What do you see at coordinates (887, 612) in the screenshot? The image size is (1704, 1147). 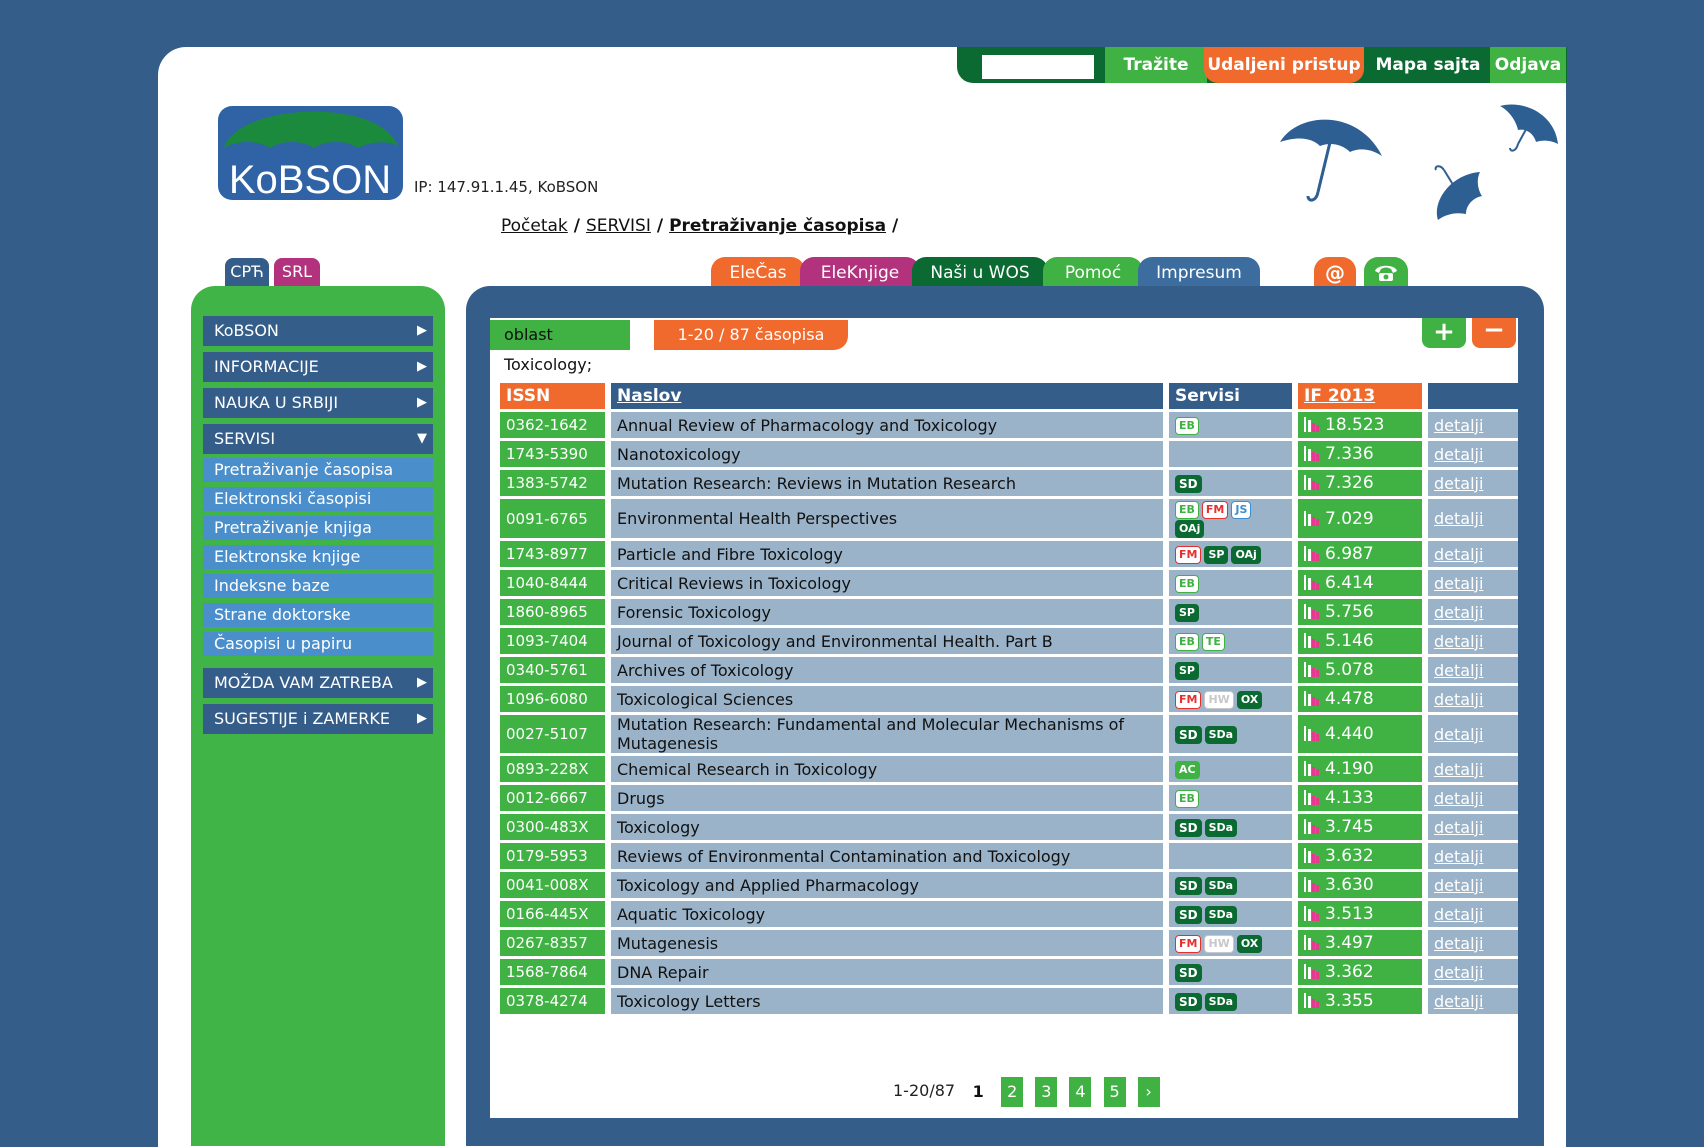 I see `journal-title: Forensic Toxicology` at bounding box center [887, 612].